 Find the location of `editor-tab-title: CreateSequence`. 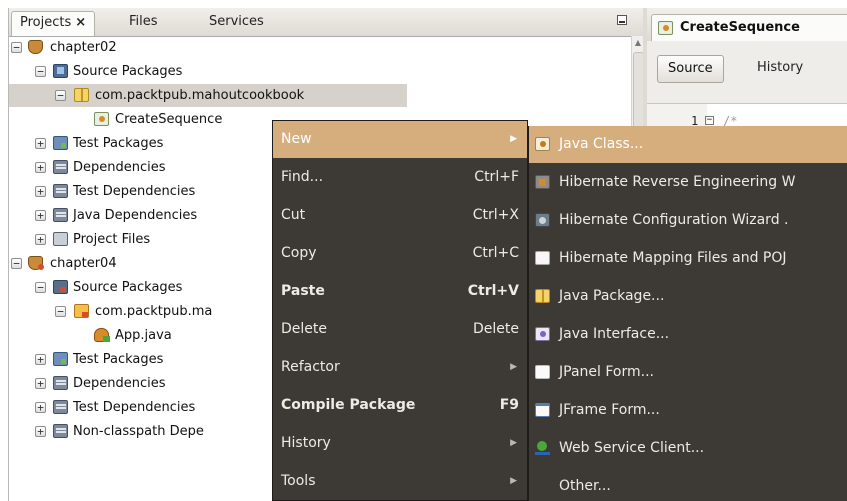

editor-tab-title: CreateSequence is located at coordinates (740, 27).